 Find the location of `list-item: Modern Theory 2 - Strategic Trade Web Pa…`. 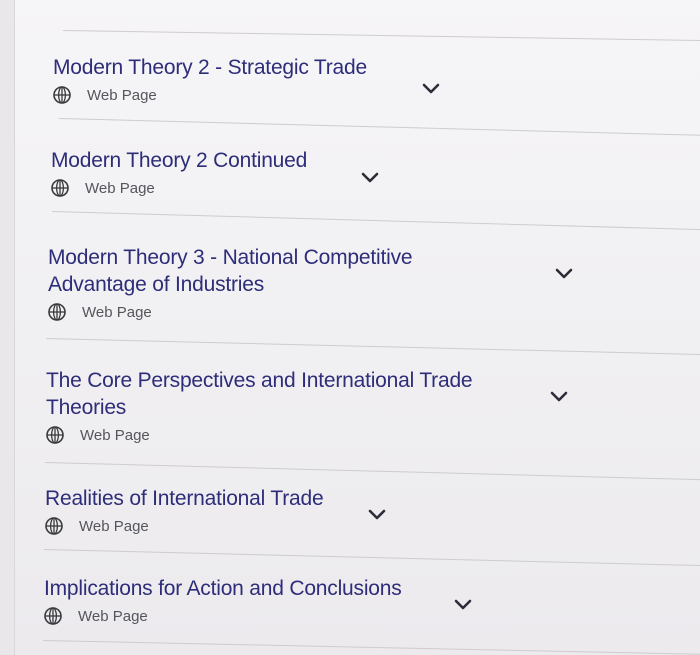

list-item: Modern Theory 2 - Strategic Trade Web Pa… is located at coordinates (273, 79).